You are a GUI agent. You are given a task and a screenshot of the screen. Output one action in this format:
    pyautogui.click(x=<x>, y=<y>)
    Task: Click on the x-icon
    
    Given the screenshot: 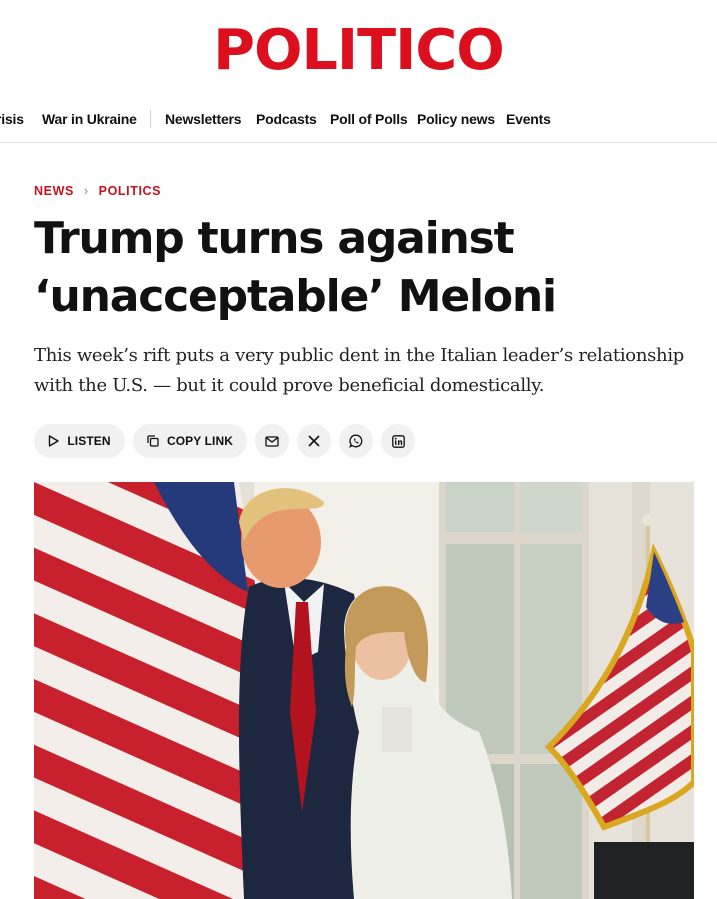 What is the action you would take?
    pyautogui.click(x=314, y=441)
    